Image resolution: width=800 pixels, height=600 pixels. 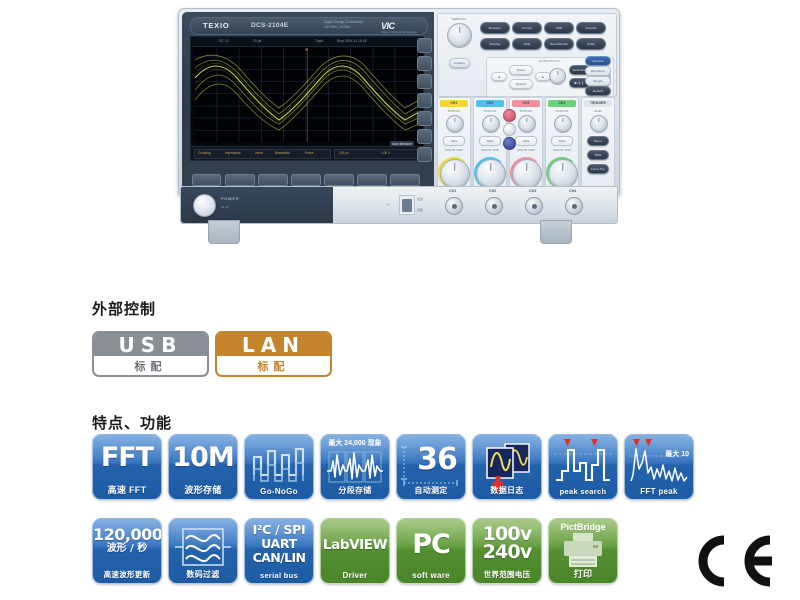 I want to click on ce-mark-icon, so click(x=735, y=565).